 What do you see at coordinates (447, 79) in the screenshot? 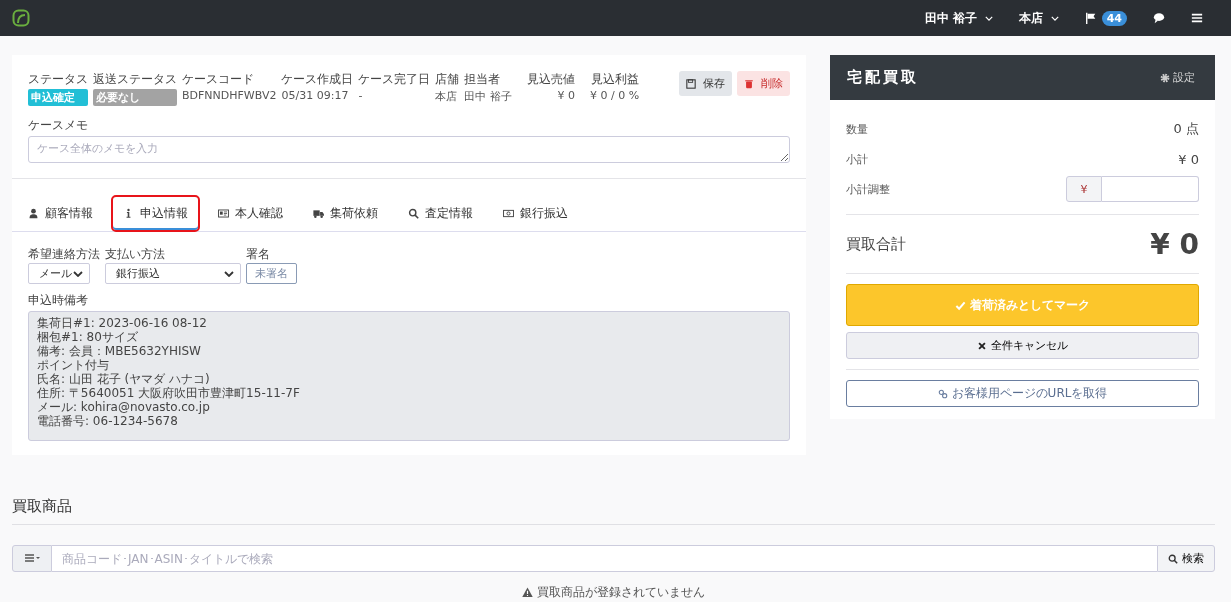
I see `field-label: 店舗` at bounding box center [447, 79].